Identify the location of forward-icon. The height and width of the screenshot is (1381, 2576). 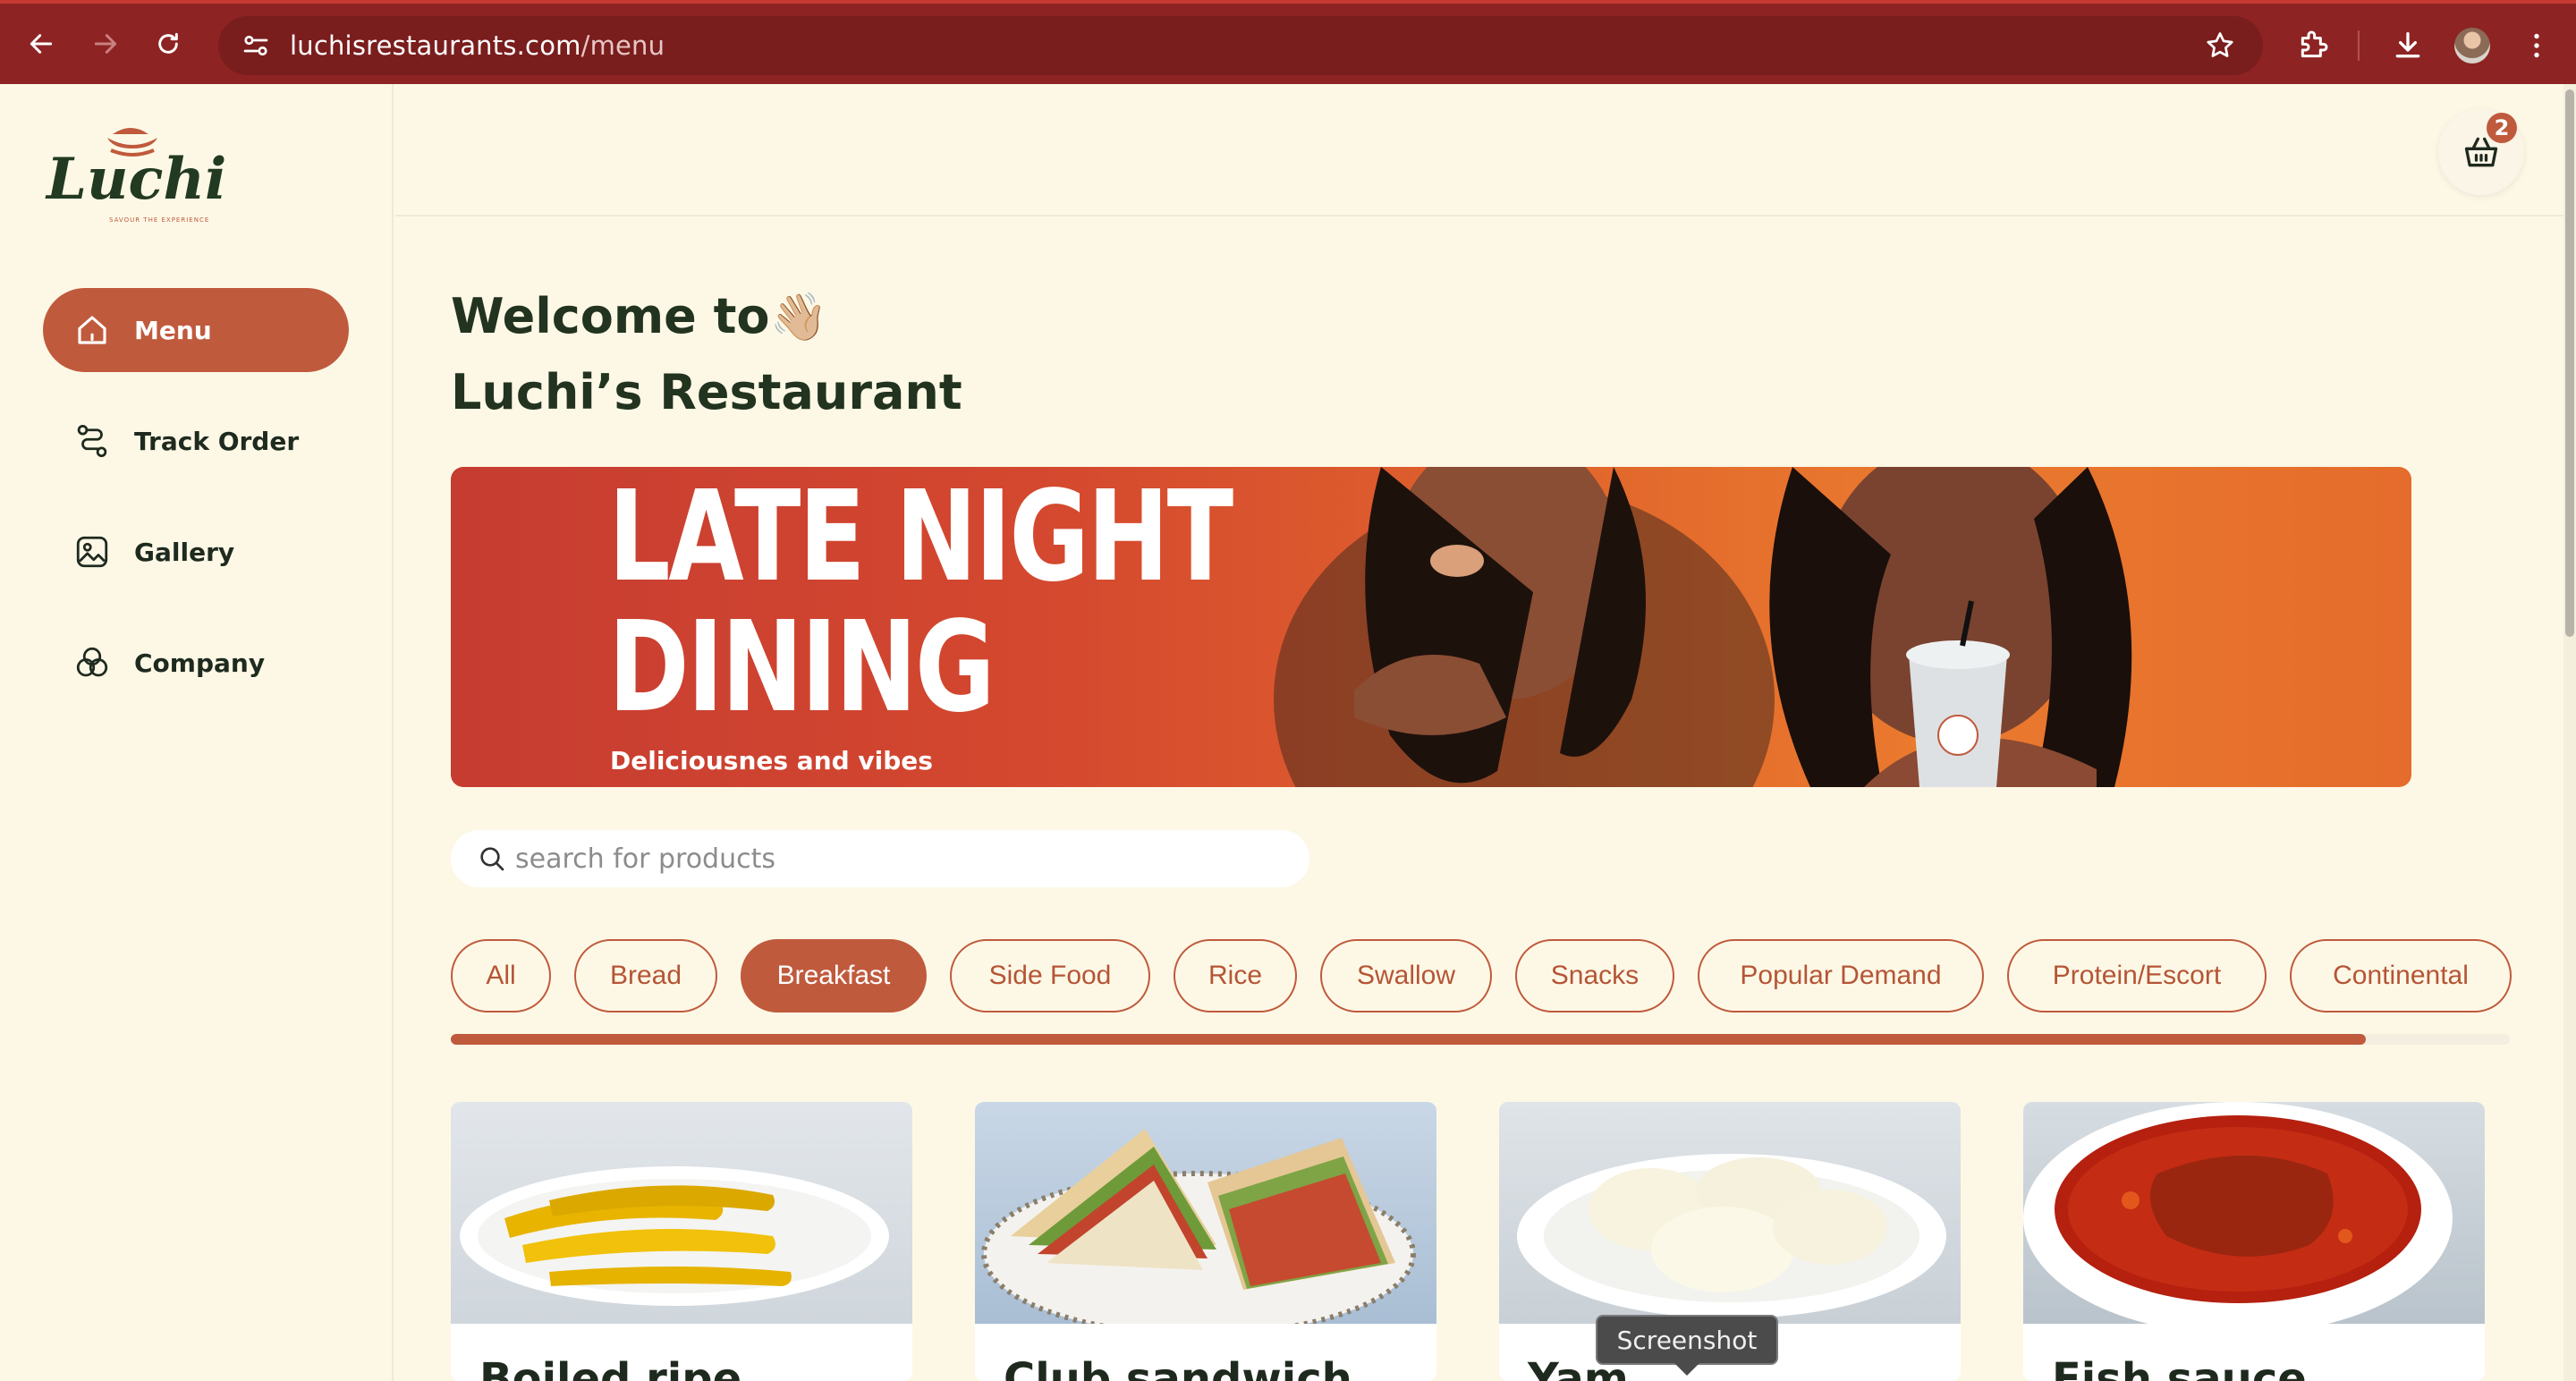
(105, 44).